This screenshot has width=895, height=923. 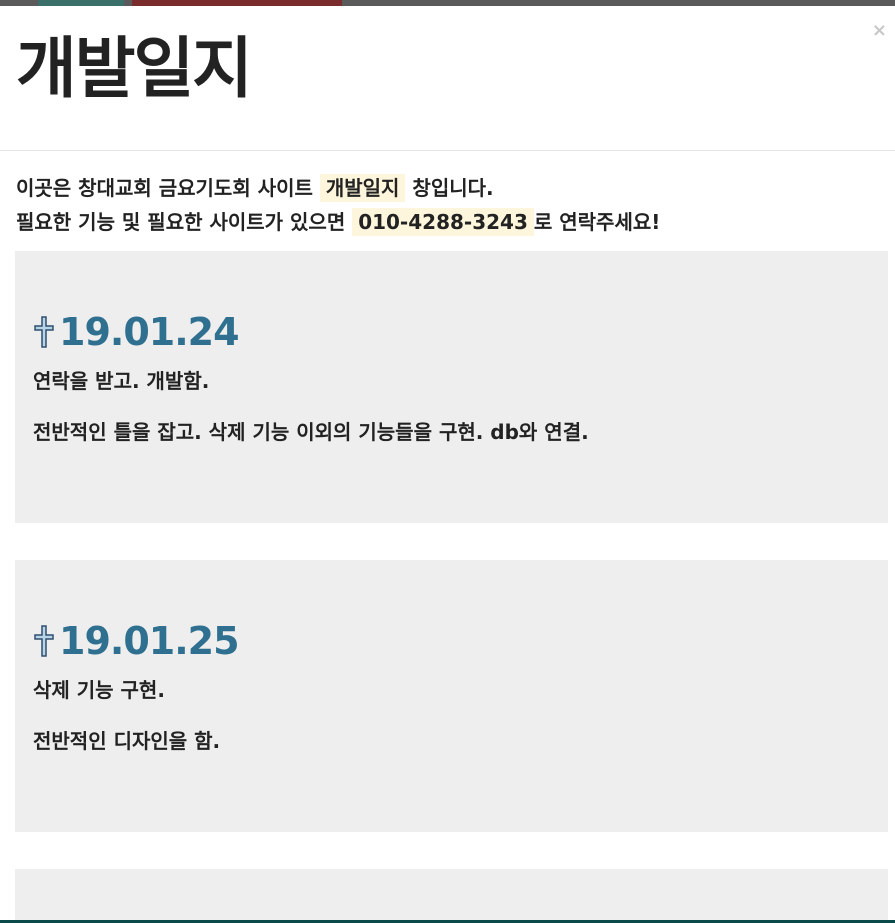 What do you see at coordinates (451, 896) in the screenshot?
I see `log-entry-partial` at bounding box center [451, 896].